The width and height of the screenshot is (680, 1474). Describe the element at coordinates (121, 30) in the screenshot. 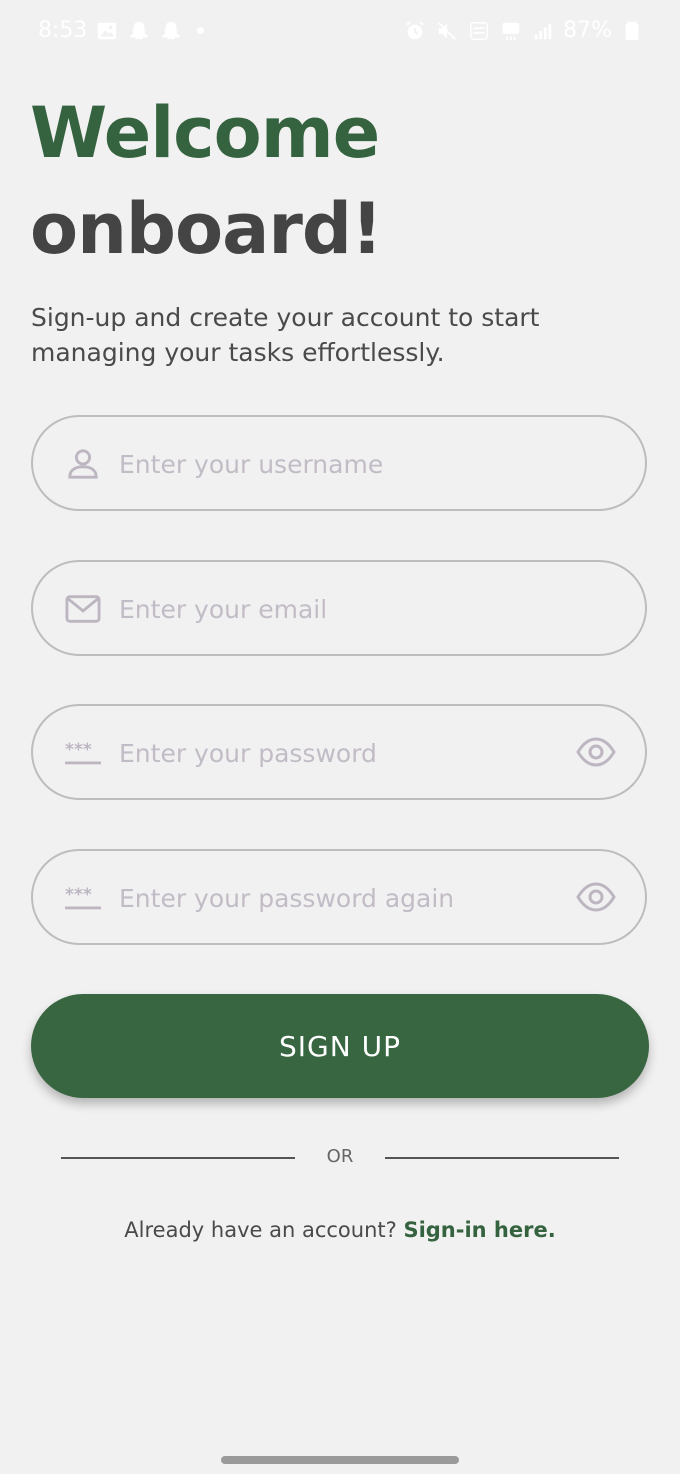

I see `status-left: 8:53` at that location.